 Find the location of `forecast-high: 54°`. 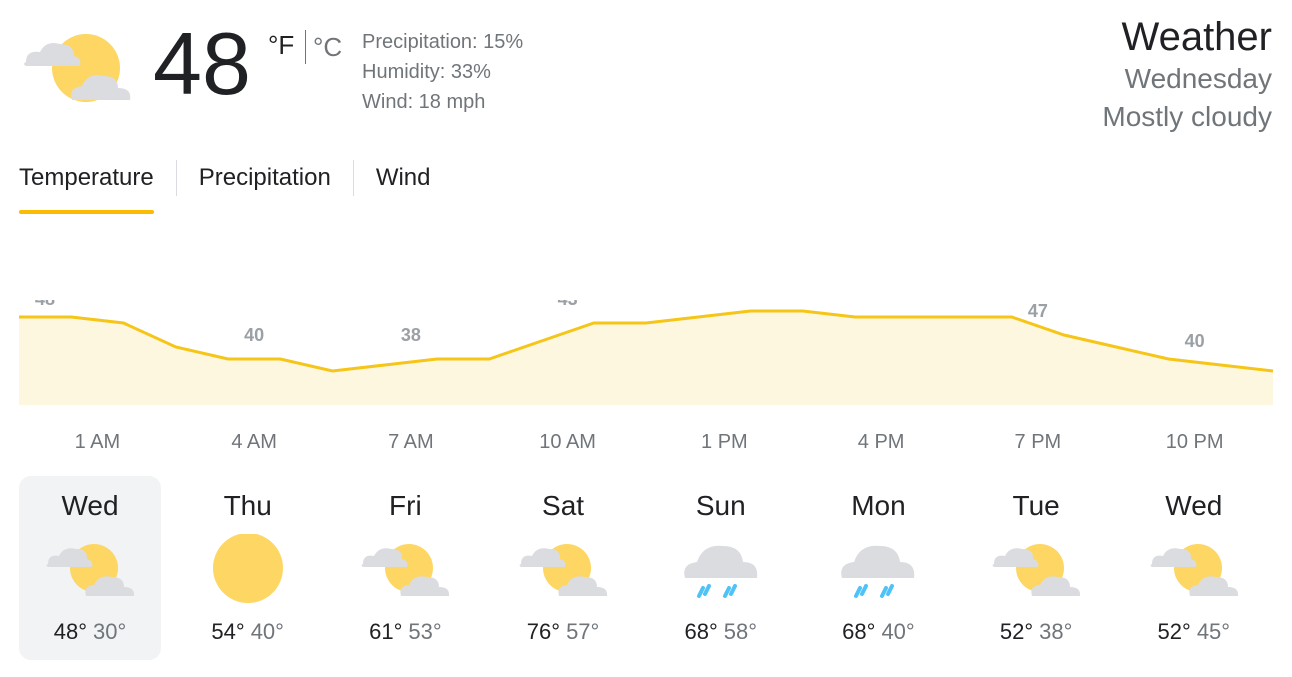

forecast-high: 54° is located at coordinates (228, 631).